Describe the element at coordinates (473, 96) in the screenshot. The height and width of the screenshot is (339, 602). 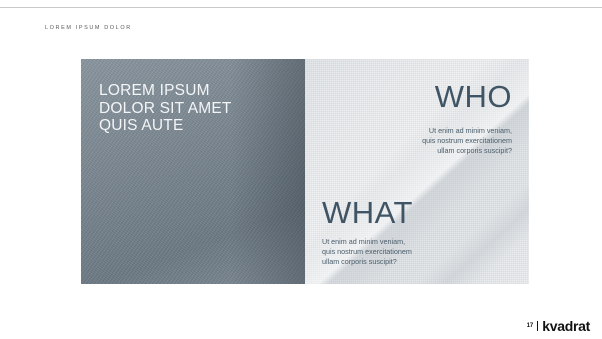
I see `who-heading: WHO` at that location.